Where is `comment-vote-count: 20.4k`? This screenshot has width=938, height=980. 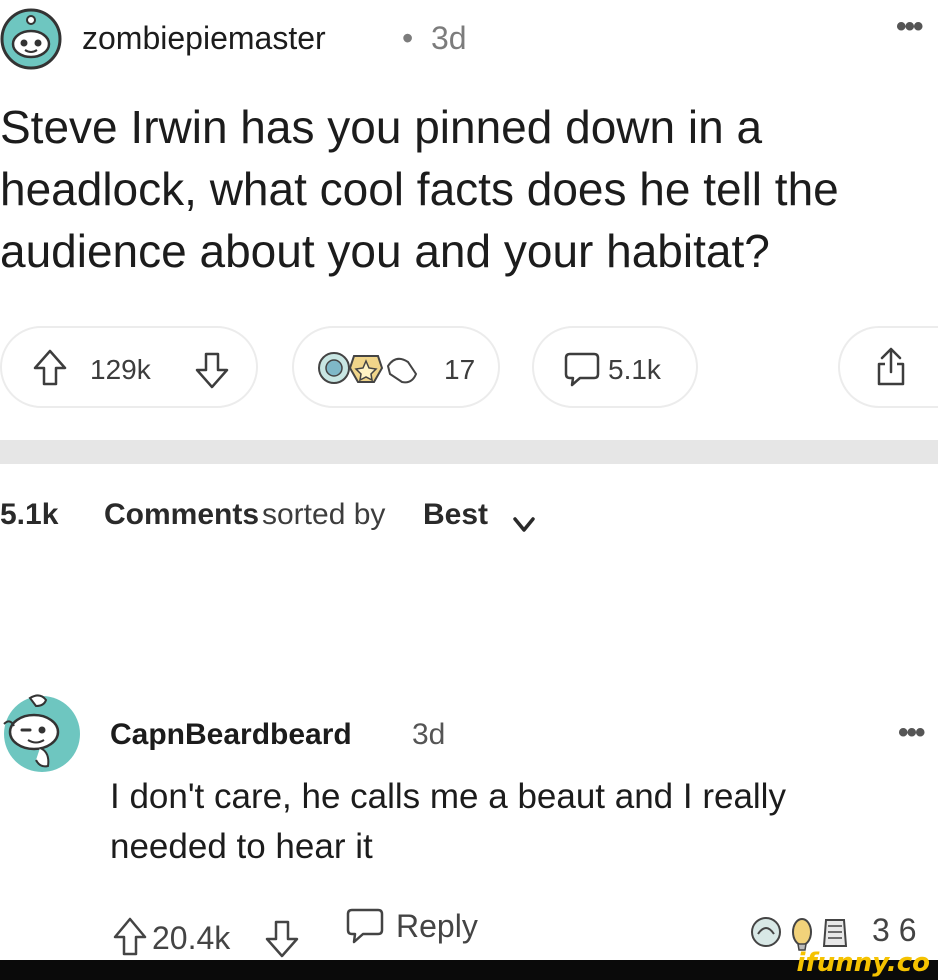 comment-vote-count: 20.4k is located at coordinates (191, 938).